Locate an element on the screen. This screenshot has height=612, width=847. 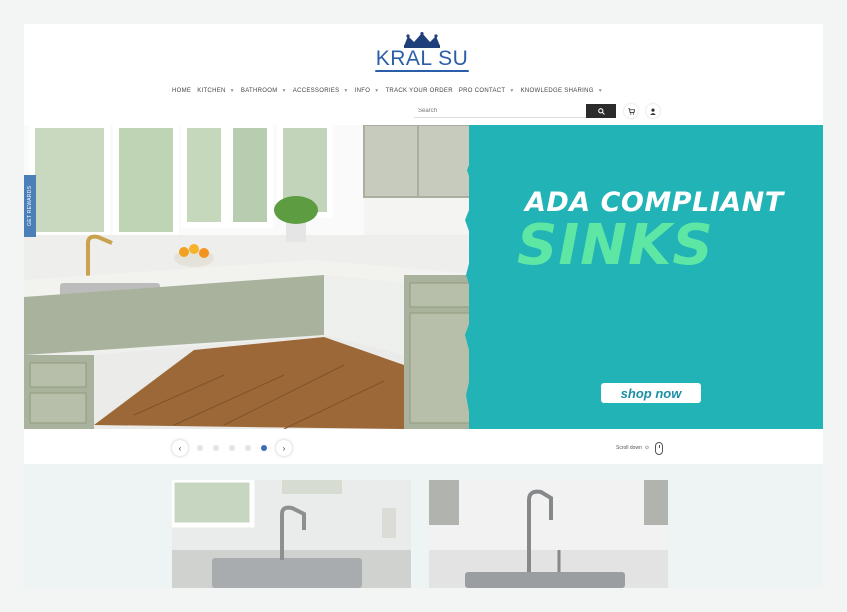
nav-item-pro-contact: PRO CONTACT ▼ is located at coordinates (487, 91).